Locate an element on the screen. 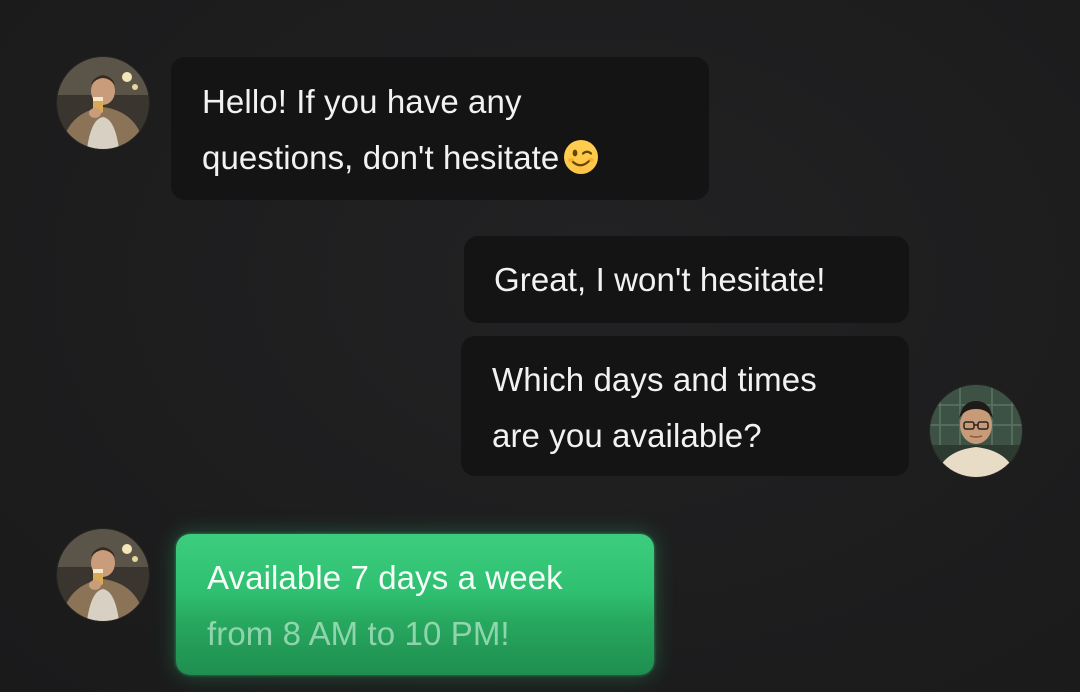 This screenshot has height=692, width=1080. message-line: Hello! If you have any is located at coordinates (362, 101).